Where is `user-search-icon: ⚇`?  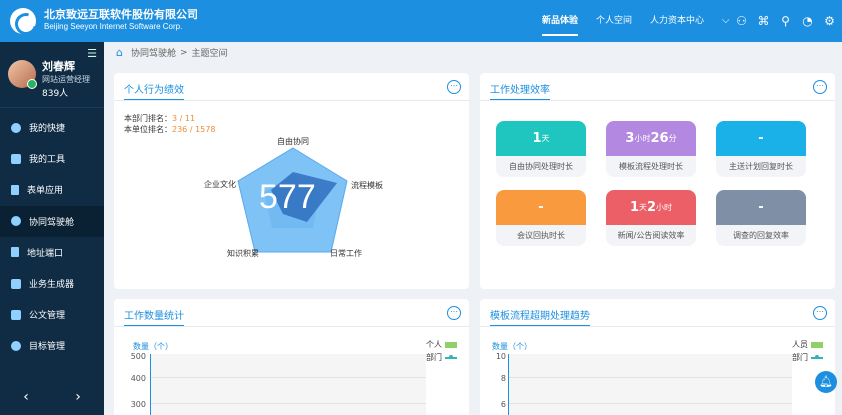
user-search-icon: ⚇ is located at coordinates (741, 21).